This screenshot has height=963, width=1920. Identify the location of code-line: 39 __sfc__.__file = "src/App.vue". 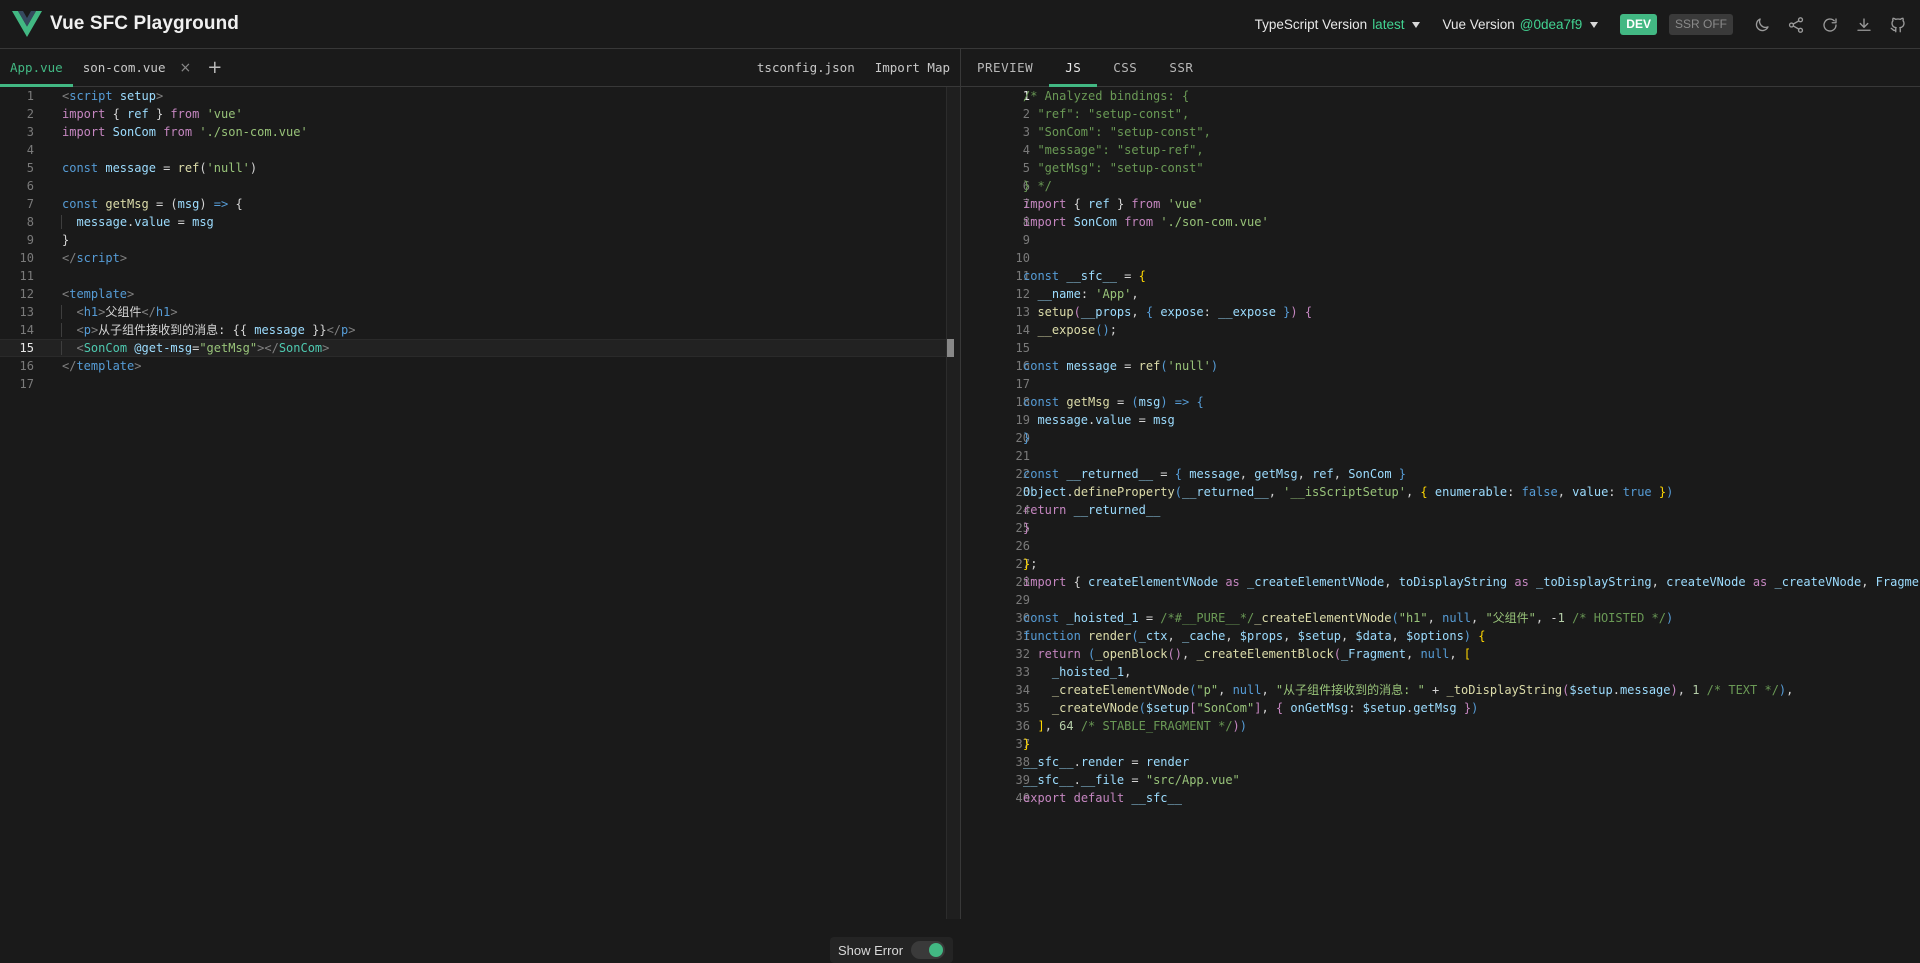
(1440, 780).